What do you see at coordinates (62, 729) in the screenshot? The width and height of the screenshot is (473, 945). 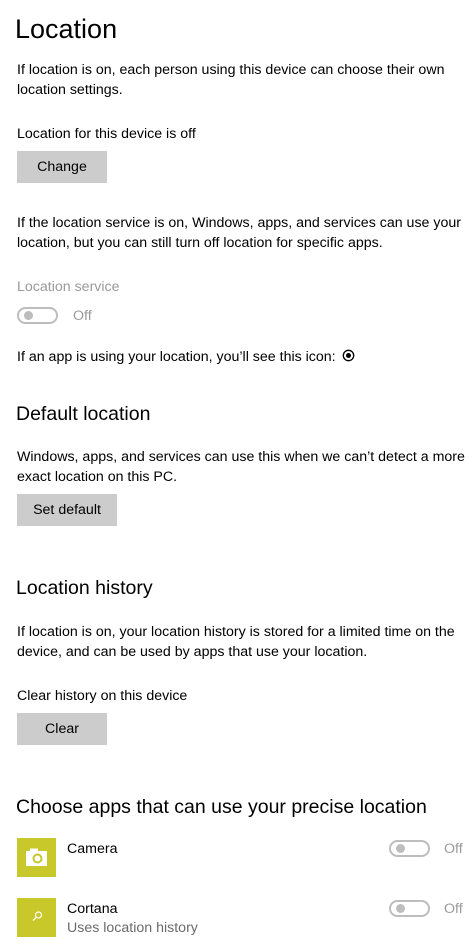 I see `clear-button: Clear` at bounding box center [62, 729].